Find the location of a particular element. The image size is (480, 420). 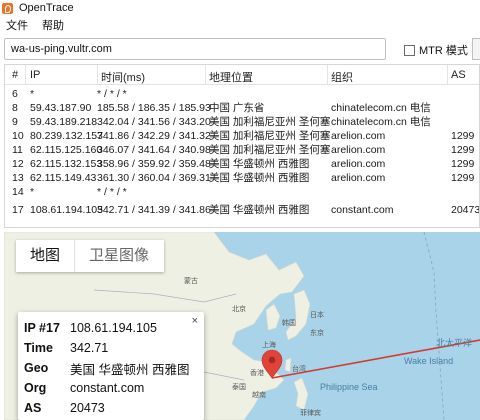

info-ip-row: IP #17 108.61.194.105 is located at coordinates (111, 328).